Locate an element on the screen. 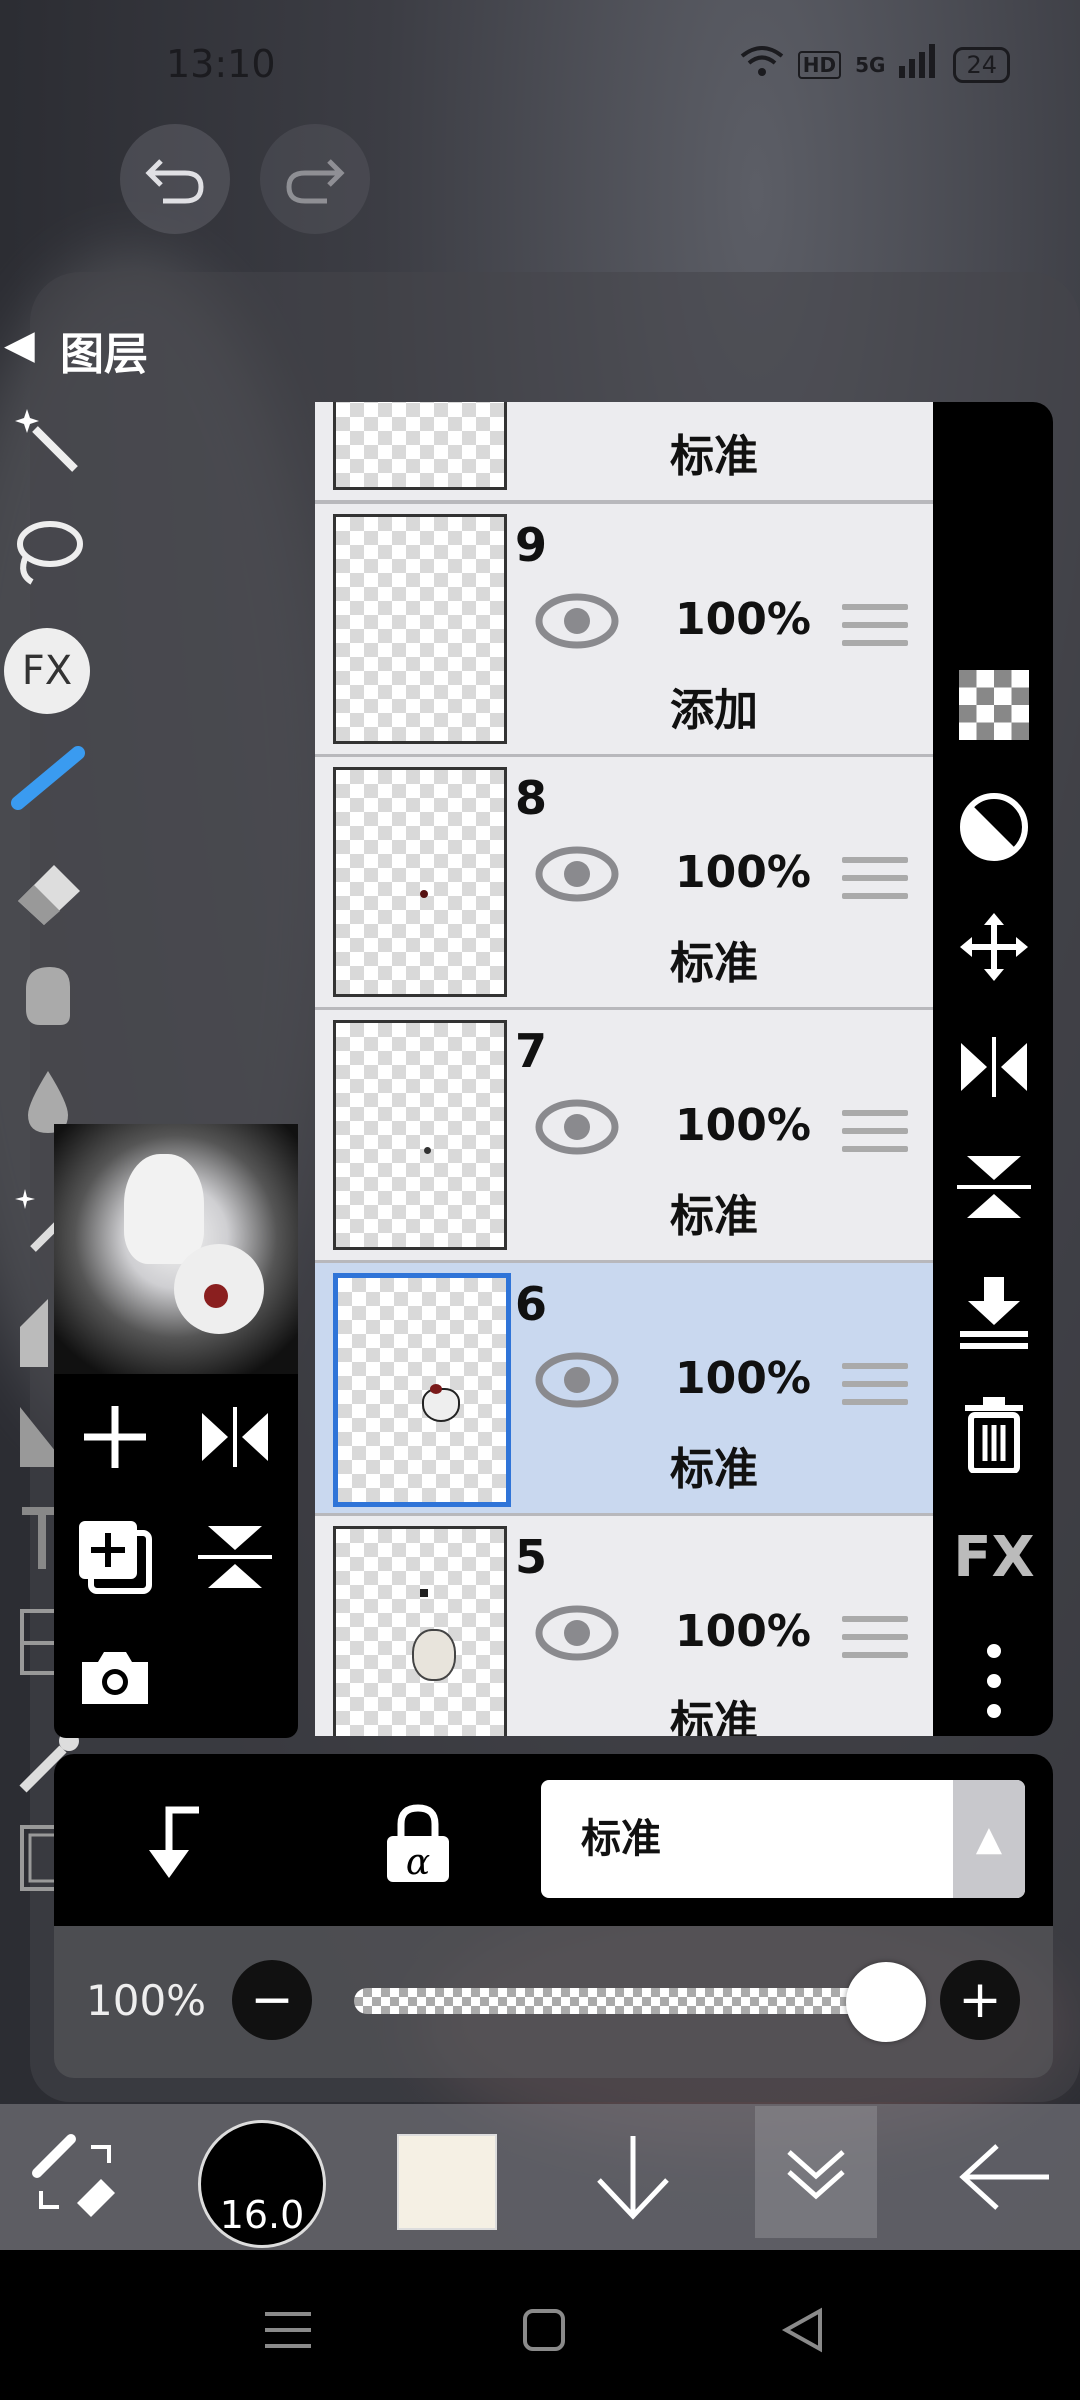  eraser-icon is located at coordinates (48, 890).